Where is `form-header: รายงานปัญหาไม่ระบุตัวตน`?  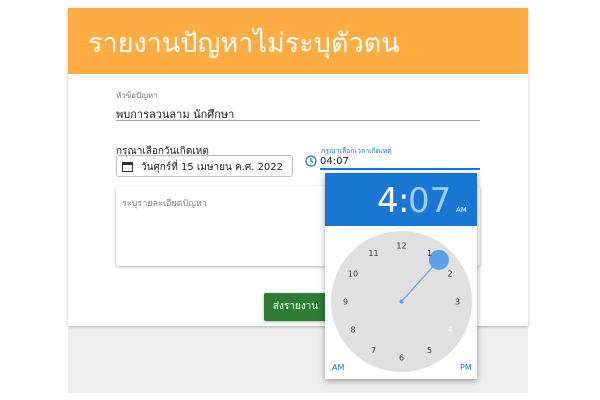 form-header: รายงานปัญหาไม่ระบุตัวตน is located at coordinates (298, 41).